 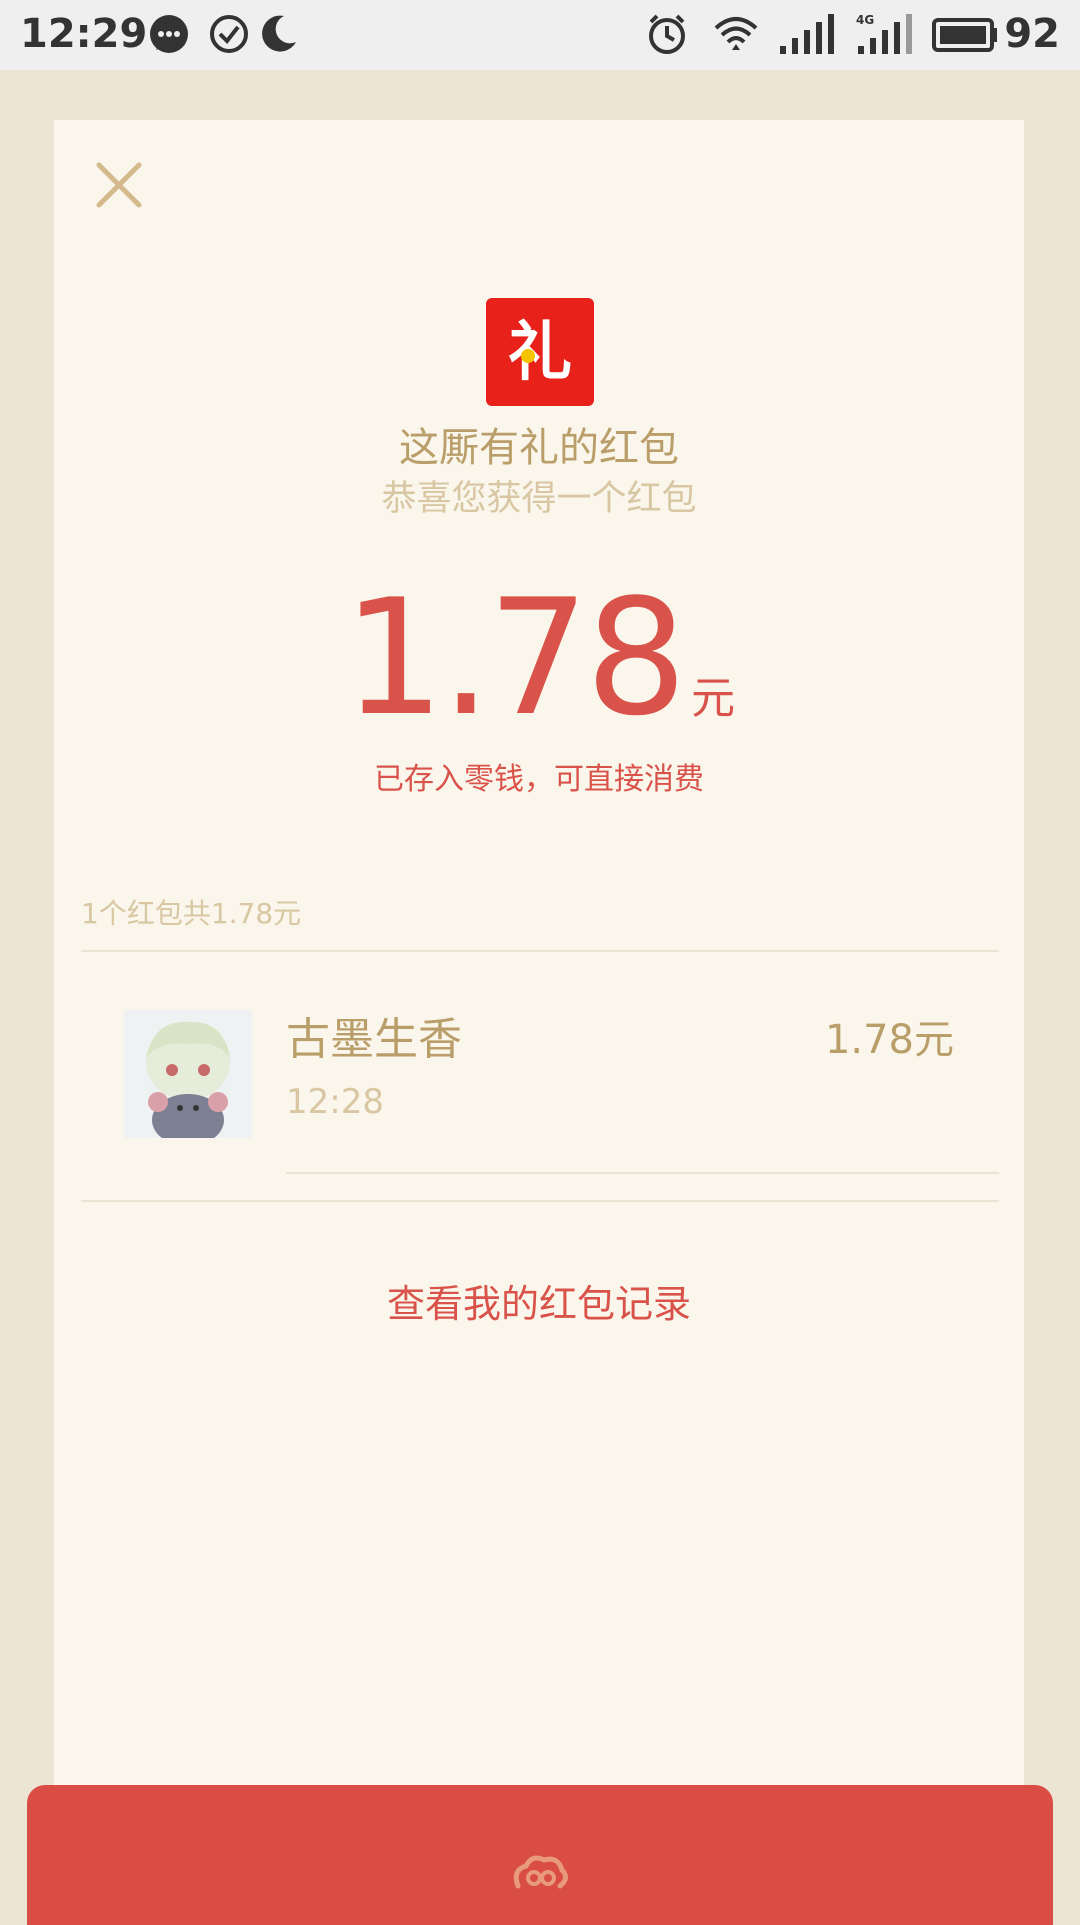 I want to click on amount-value: 1.78, so click(x=514, y=657).